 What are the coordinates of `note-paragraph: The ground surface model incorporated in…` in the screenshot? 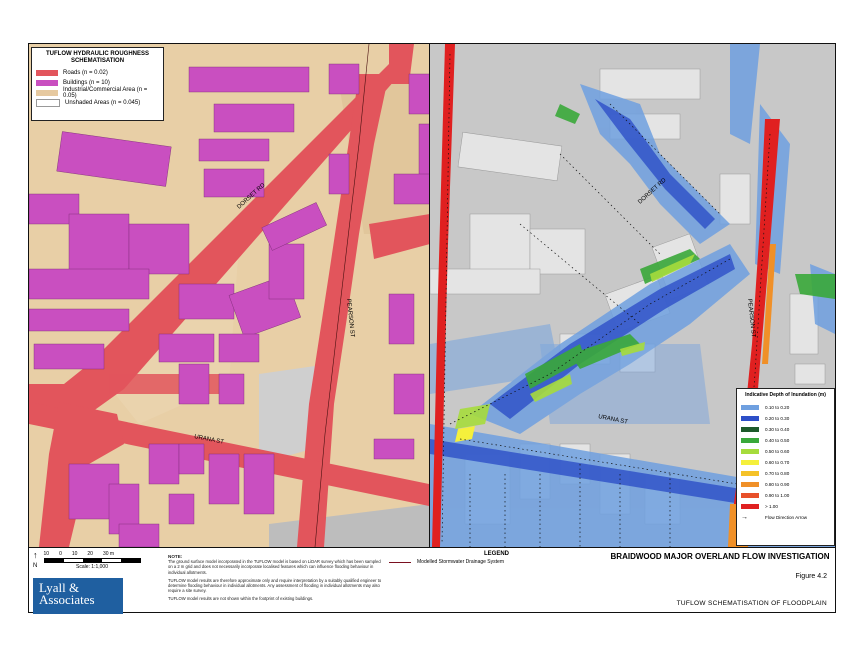 It's located at (274, 567).